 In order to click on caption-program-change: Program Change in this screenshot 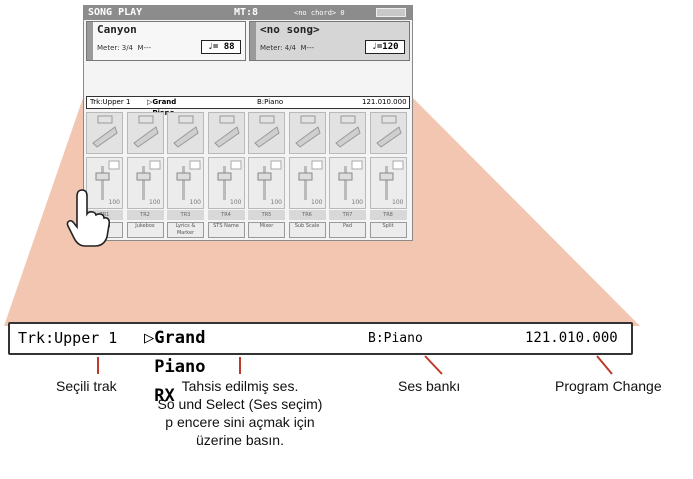, I will do `click(608, 386)`.